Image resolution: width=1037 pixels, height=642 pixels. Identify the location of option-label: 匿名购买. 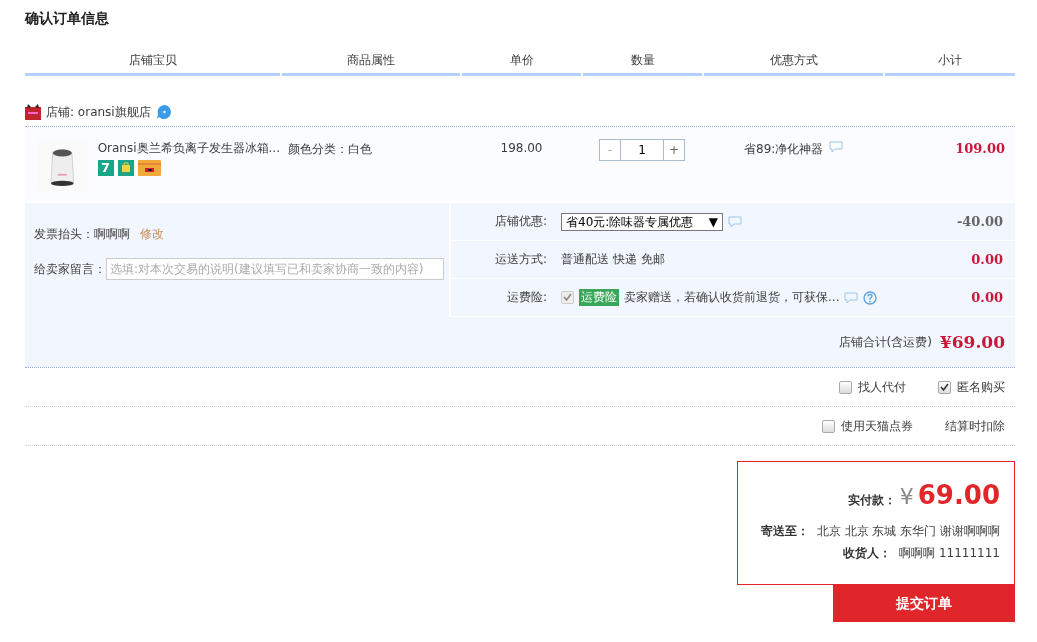
(981, 387).